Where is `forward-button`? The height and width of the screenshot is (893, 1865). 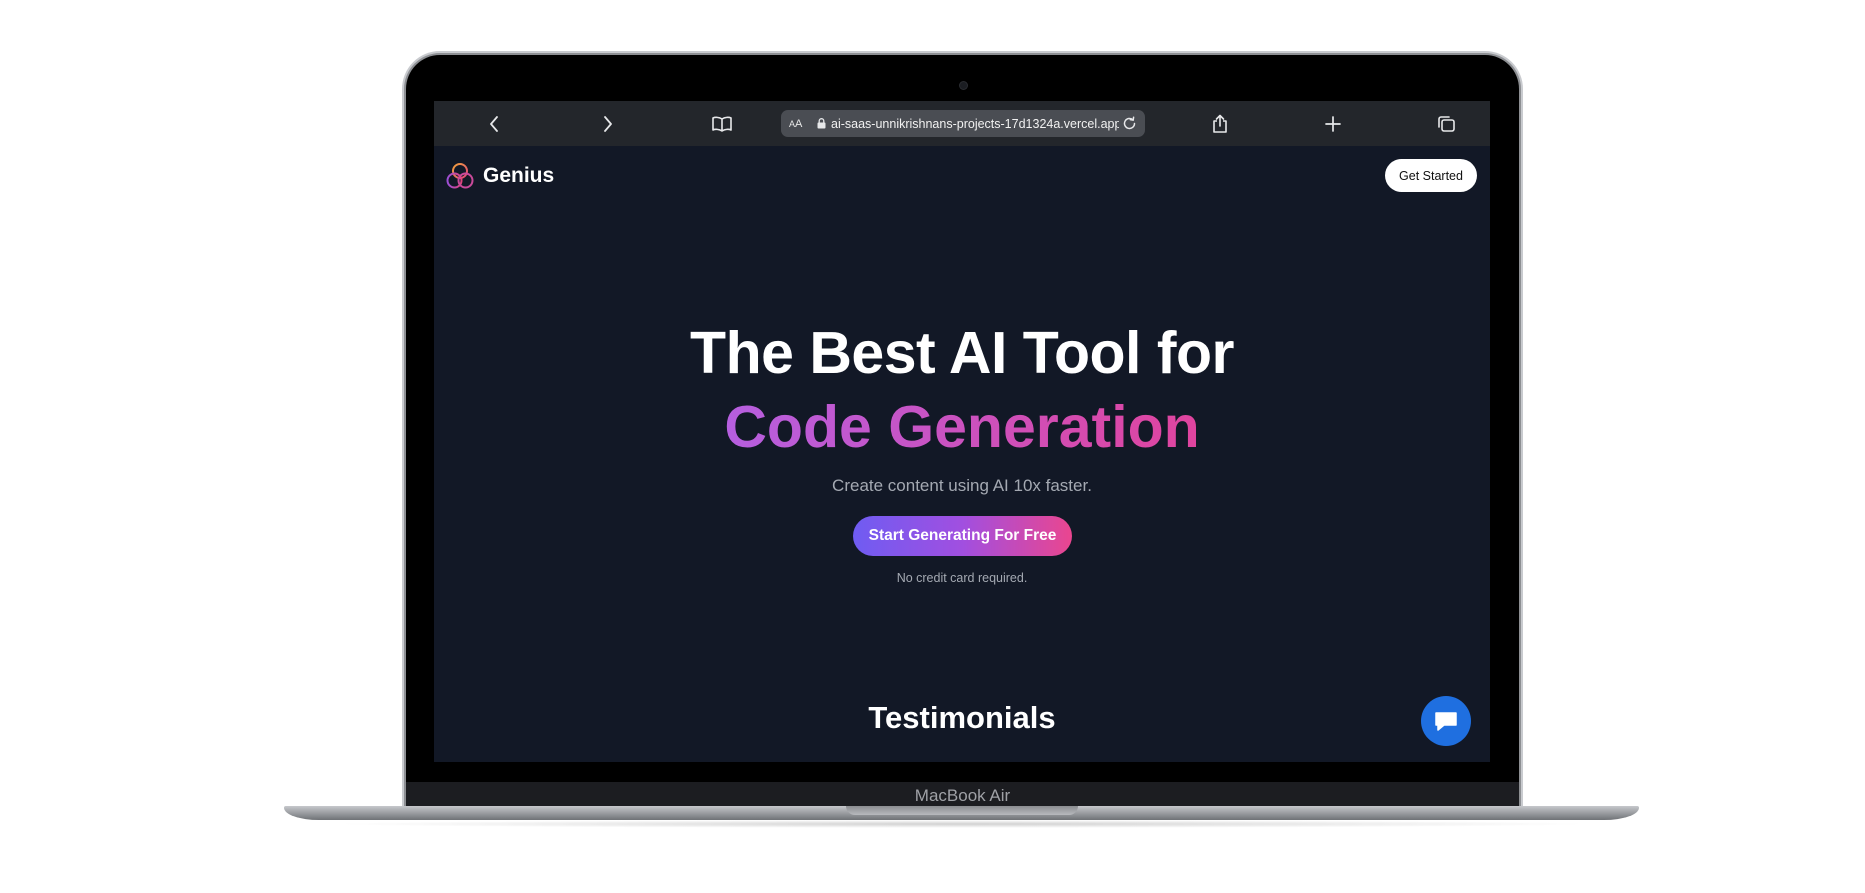
forward-button is located at coordinates (608, 123).